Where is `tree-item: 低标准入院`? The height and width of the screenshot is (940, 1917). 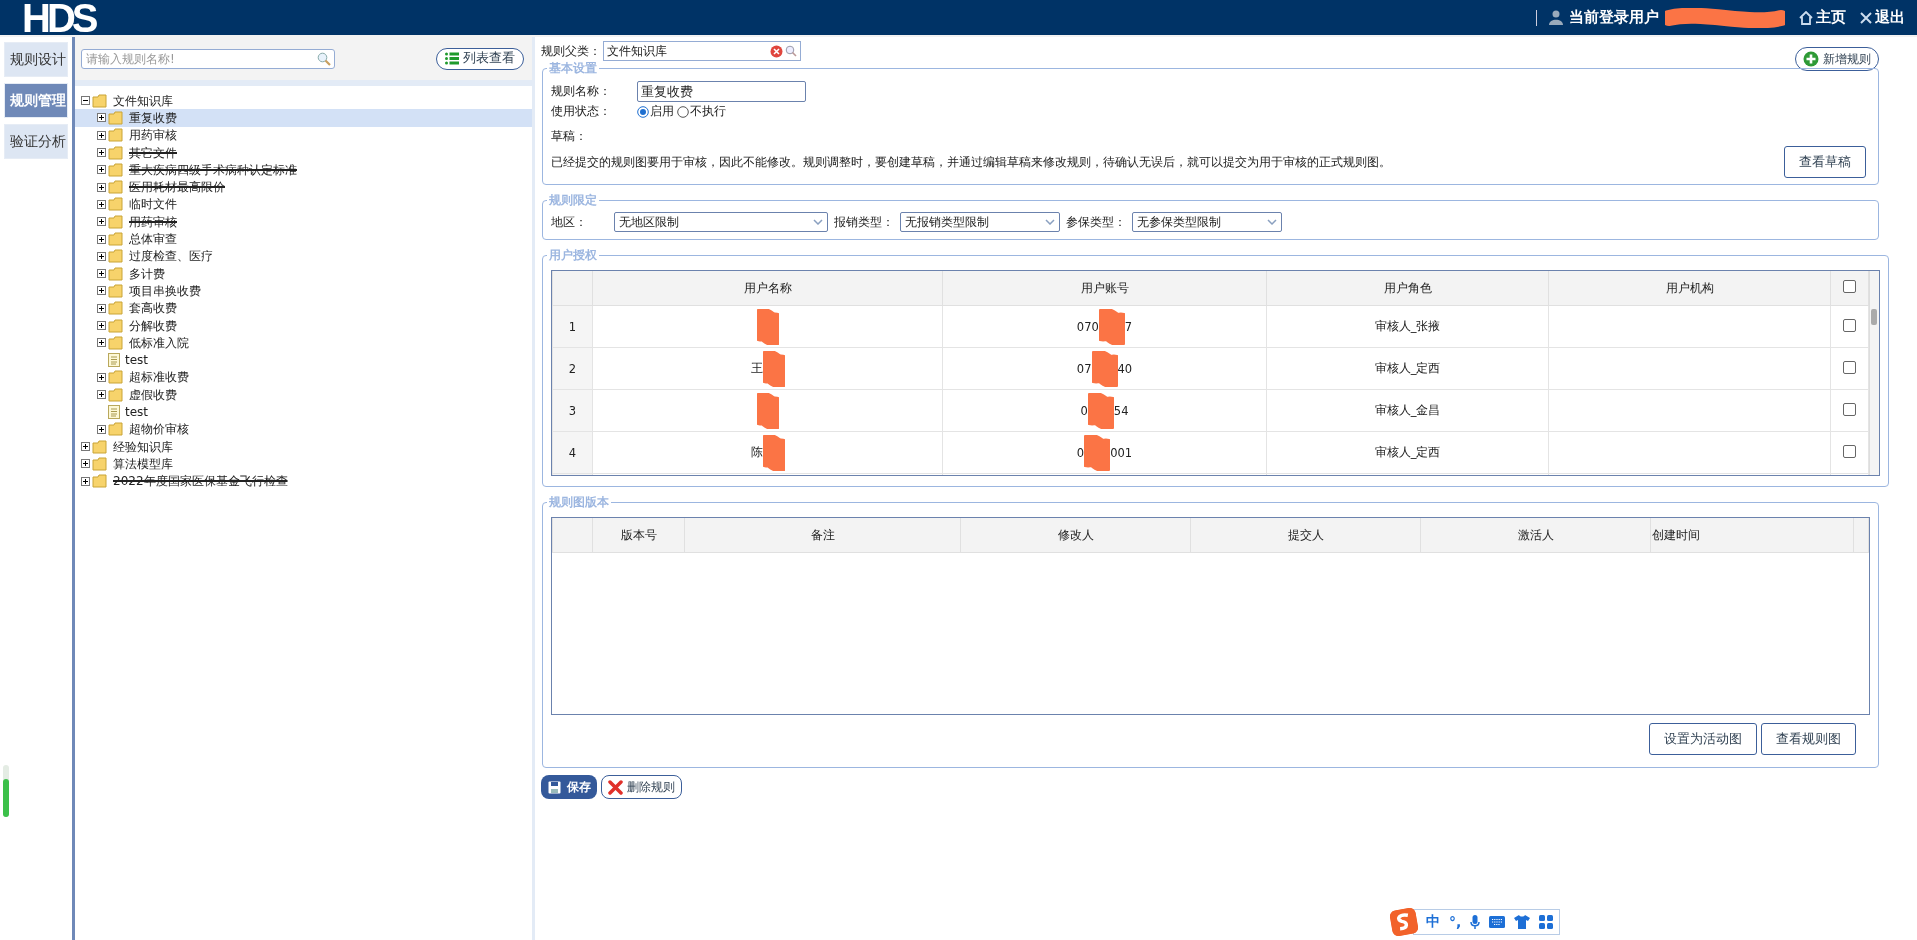 tree-item: 低标准入院 is located at coordinates (159, 342).